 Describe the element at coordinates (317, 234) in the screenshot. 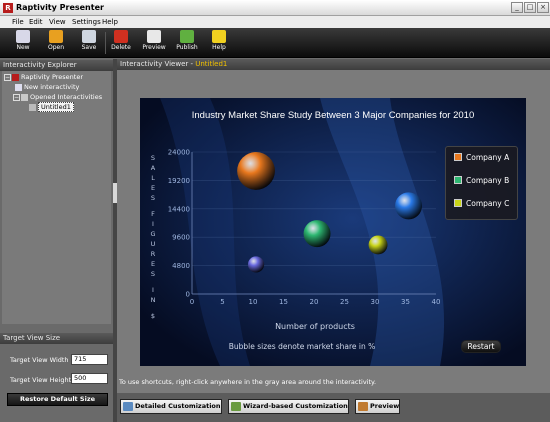

I see `bubble-company-b` at that location.